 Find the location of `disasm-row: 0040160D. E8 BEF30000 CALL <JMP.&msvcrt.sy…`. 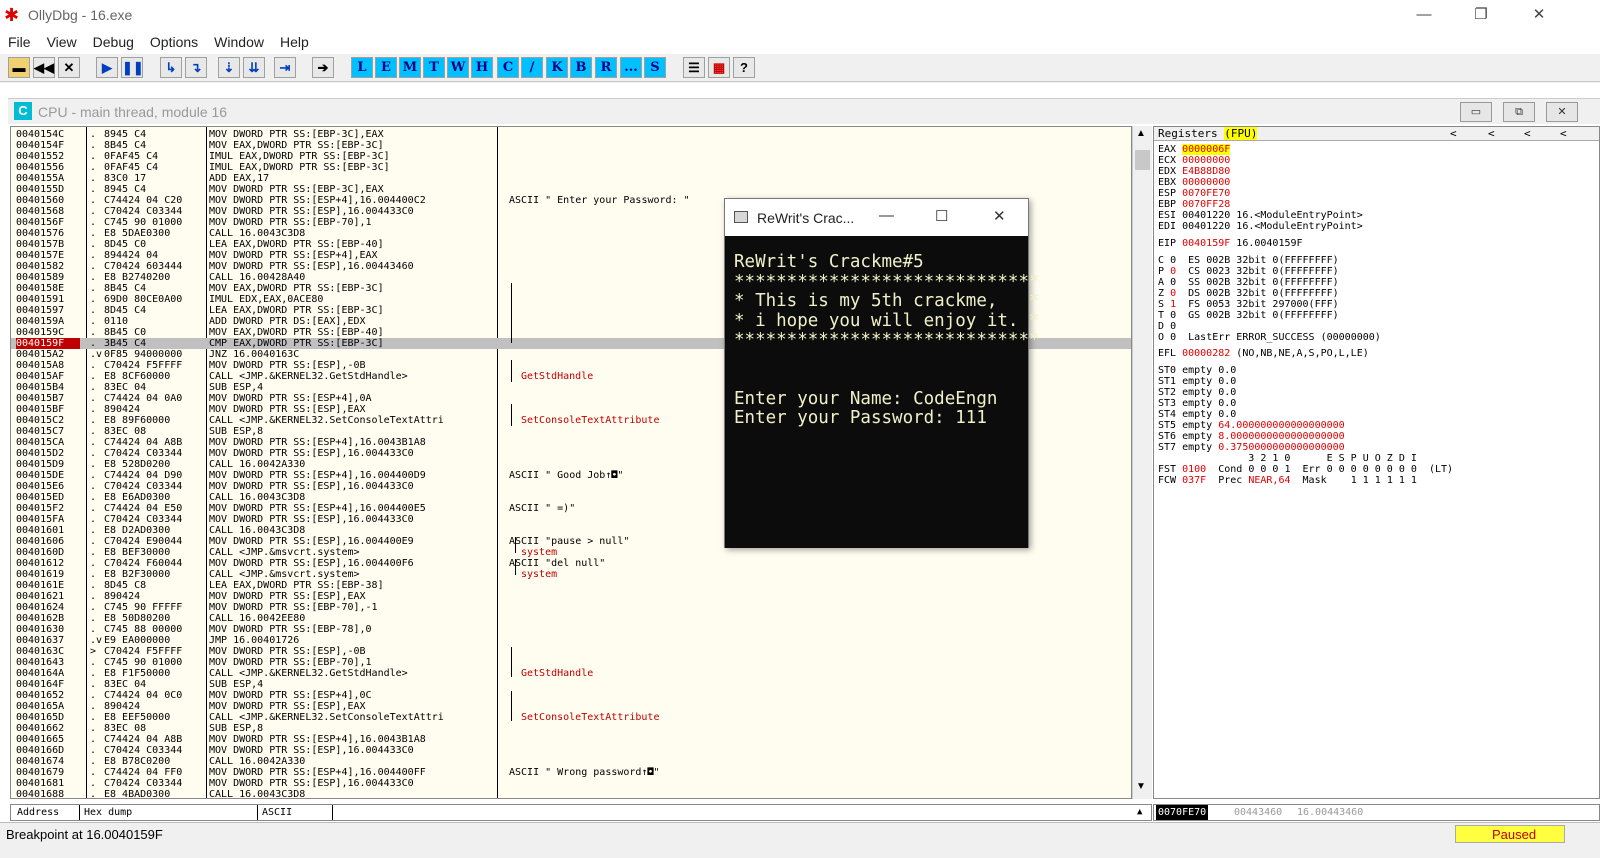

disasm-row: 0040160D. E8 BEF30000 CALL <JMP.&msvcrt.sy… is located at coordinates (571, 552).